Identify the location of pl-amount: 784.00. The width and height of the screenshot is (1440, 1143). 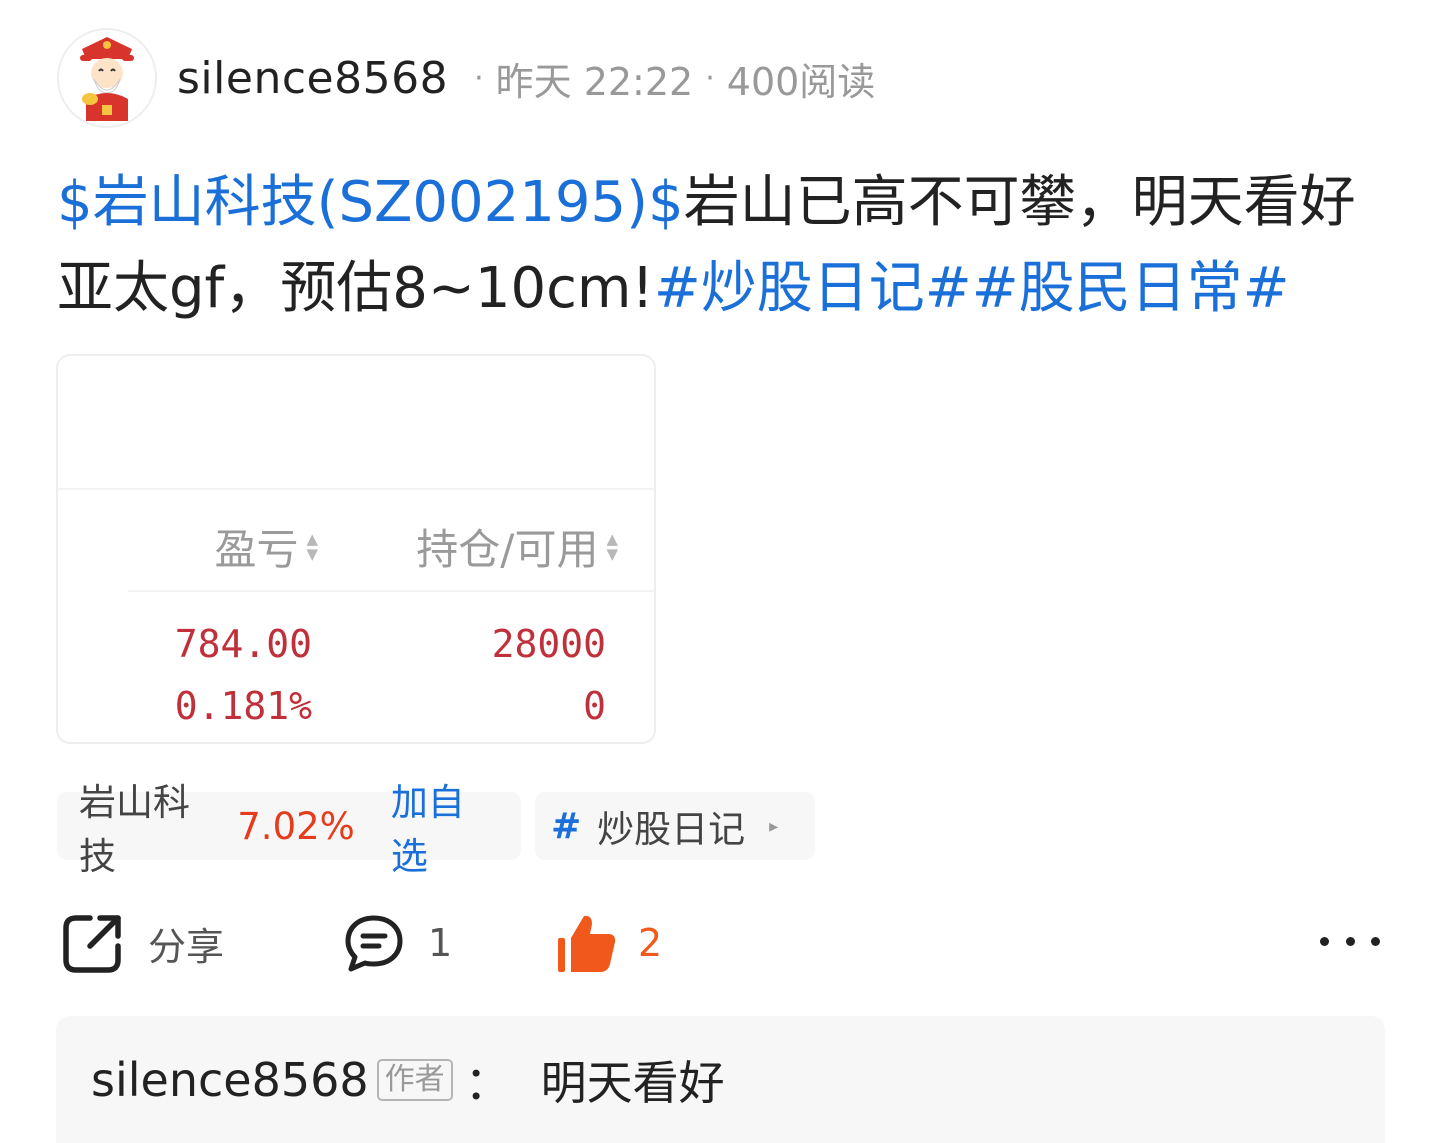
(243, 644).